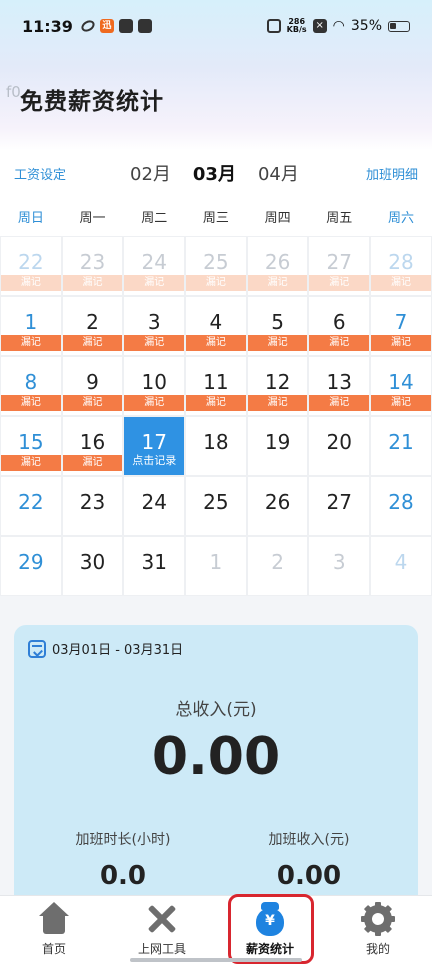  I want to click on calendar-day: 19, so click(277, 446).